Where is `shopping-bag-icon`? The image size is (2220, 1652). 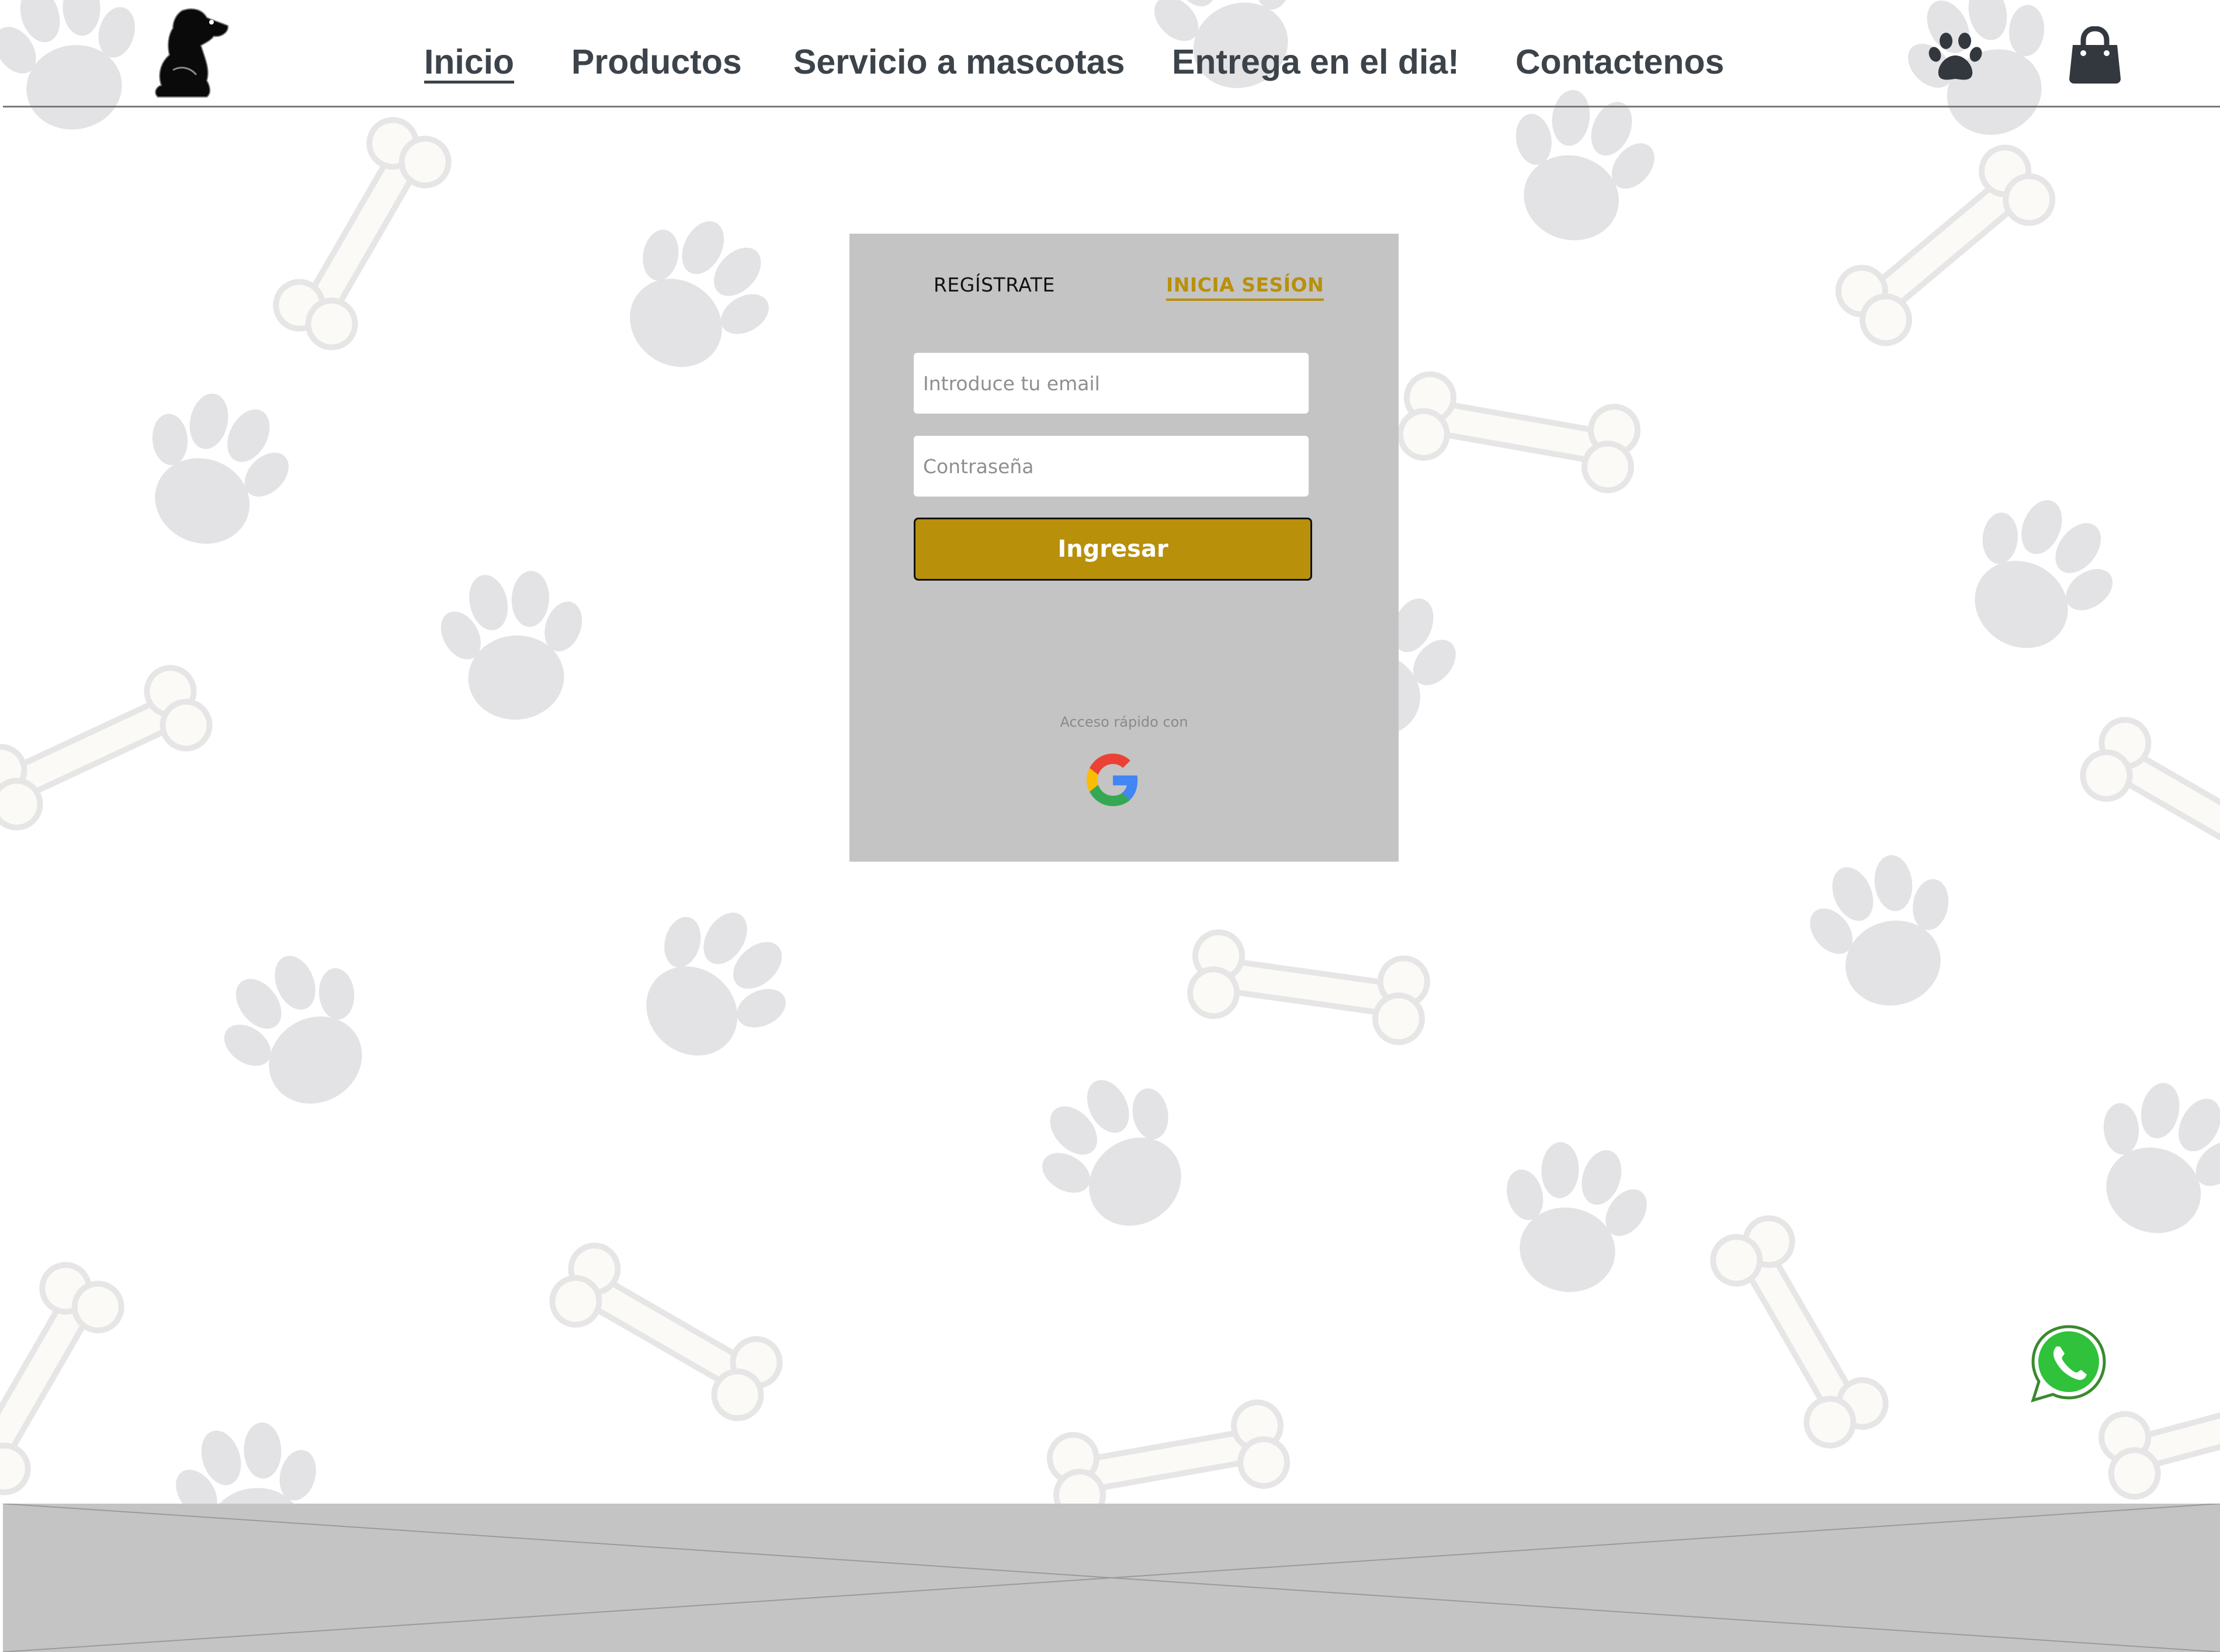 shopping-bag-icon is located at coordinates (2095, 55).